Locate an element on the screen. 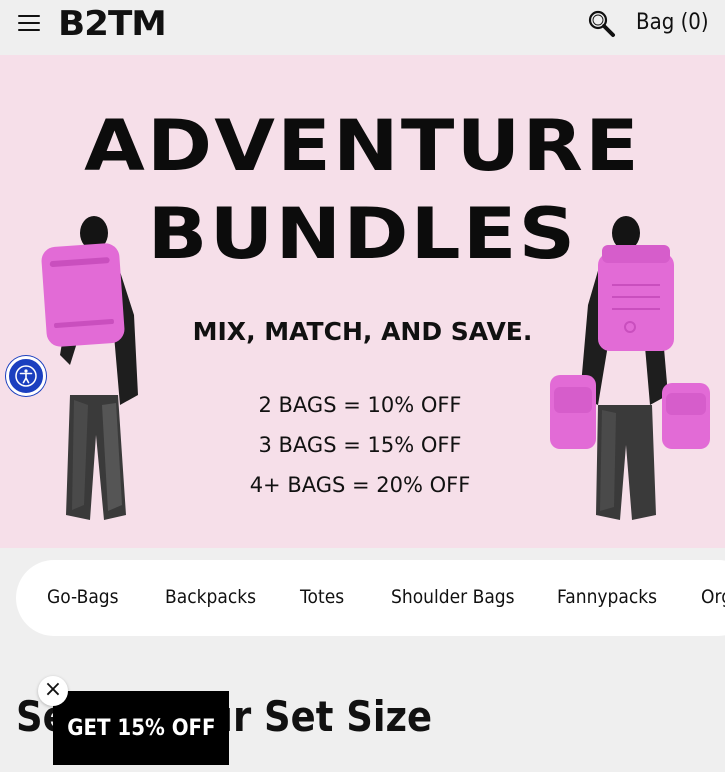 The image size is (725, 772). promo-button: GET 15% OFF is located at coordinates (141, 728).